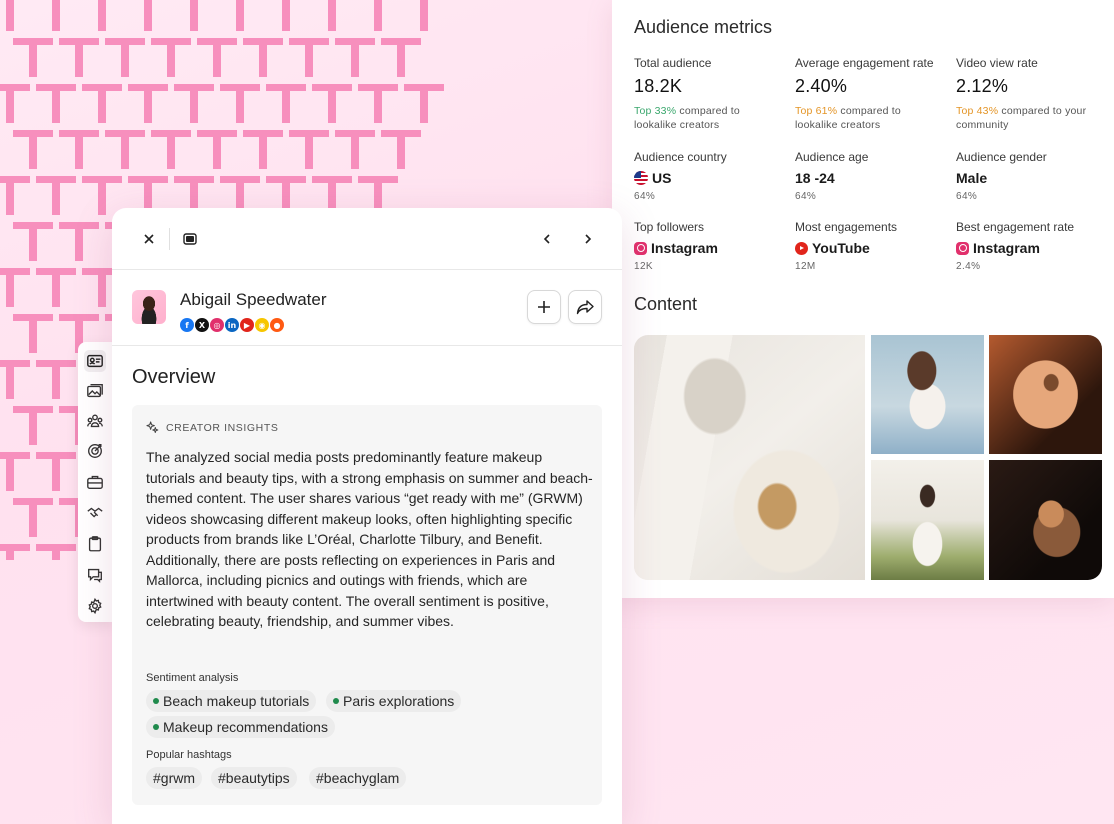 This screenshot has height=824, width=1114. I want to click on insights-heading-label: CREATOR INSIGHTS, so click(222, 427).